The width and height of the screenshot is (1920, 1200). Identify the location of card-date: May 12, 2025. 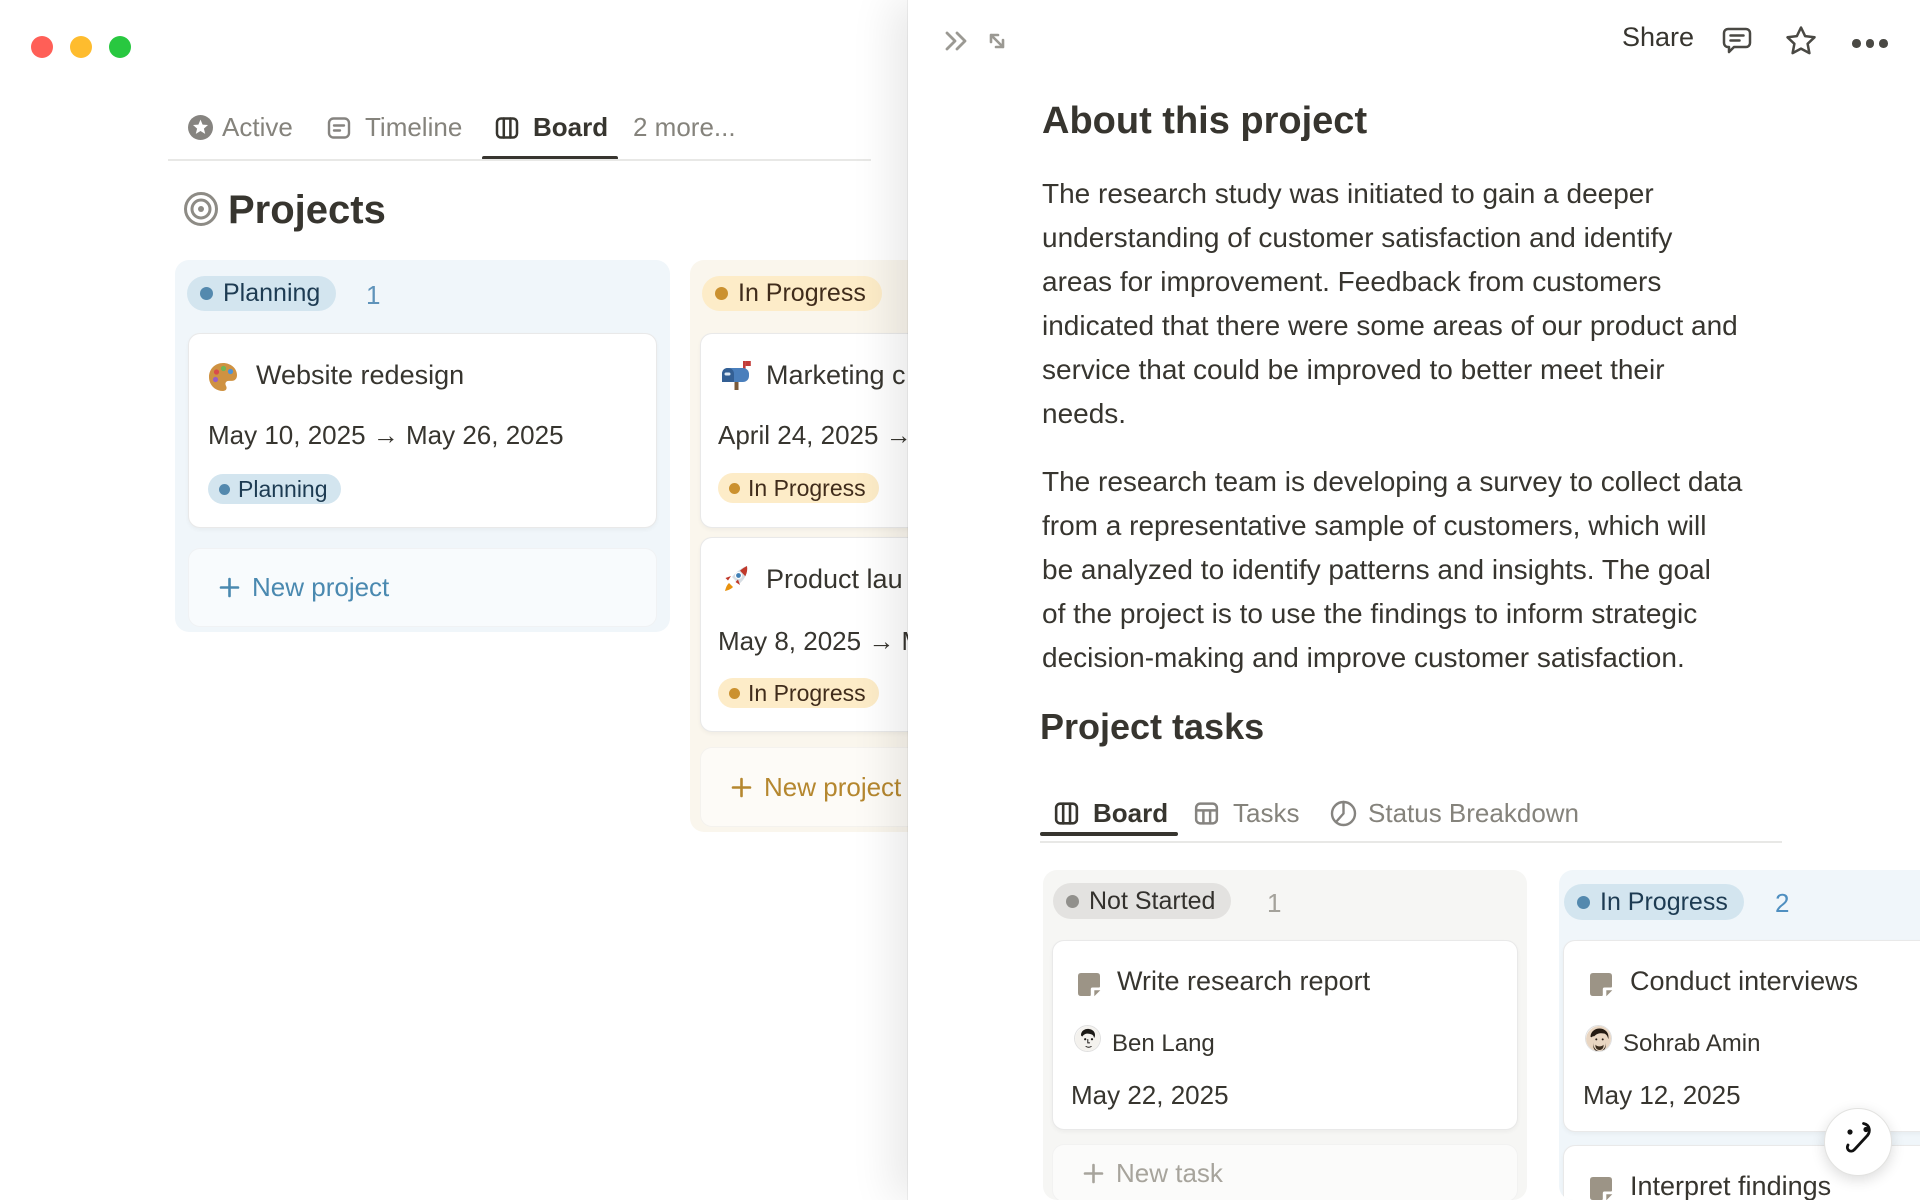
(1662, 1095).